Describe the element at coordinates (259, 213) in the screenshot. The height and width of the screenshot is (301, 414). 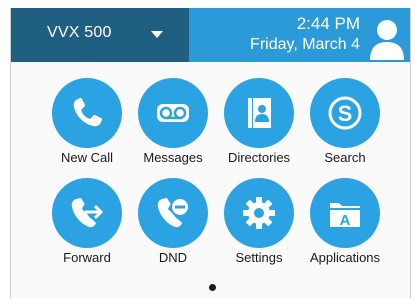
I see `gear-icon` at that location.